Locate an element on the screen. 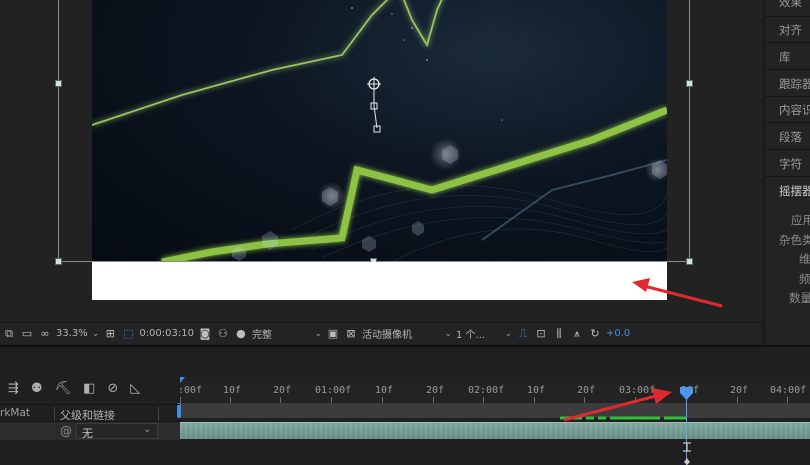  panel-item-wiggler: 摇摆器 is located at coordinates (794, 191).